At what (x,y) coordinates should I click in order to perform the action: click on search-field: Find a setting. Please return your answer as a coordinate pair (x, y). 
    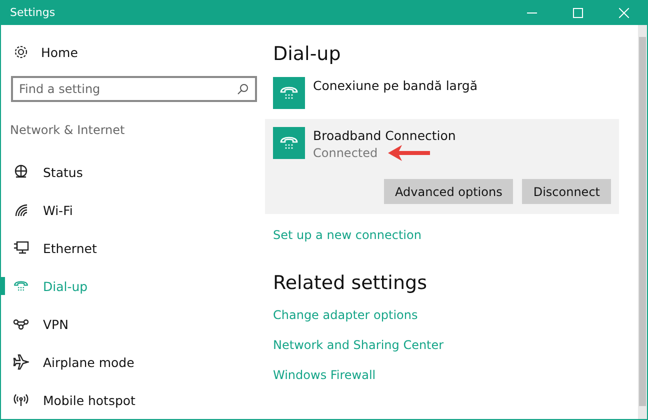
    Looking at the image, I should click on (134, 89).